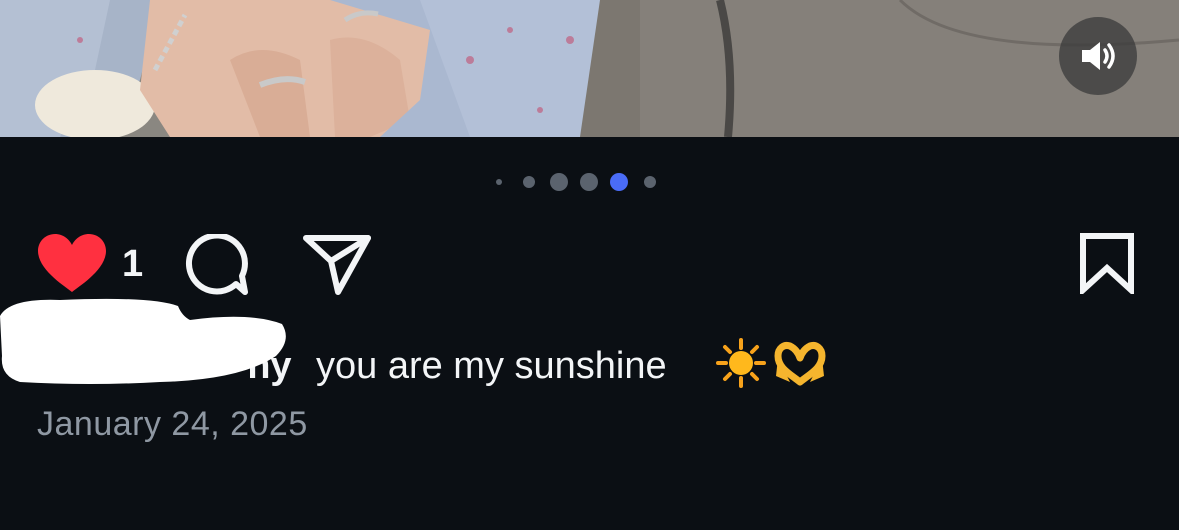 The image size is (1179, 530). I want to click on speaker-volume-icon, so click(1098, 56).